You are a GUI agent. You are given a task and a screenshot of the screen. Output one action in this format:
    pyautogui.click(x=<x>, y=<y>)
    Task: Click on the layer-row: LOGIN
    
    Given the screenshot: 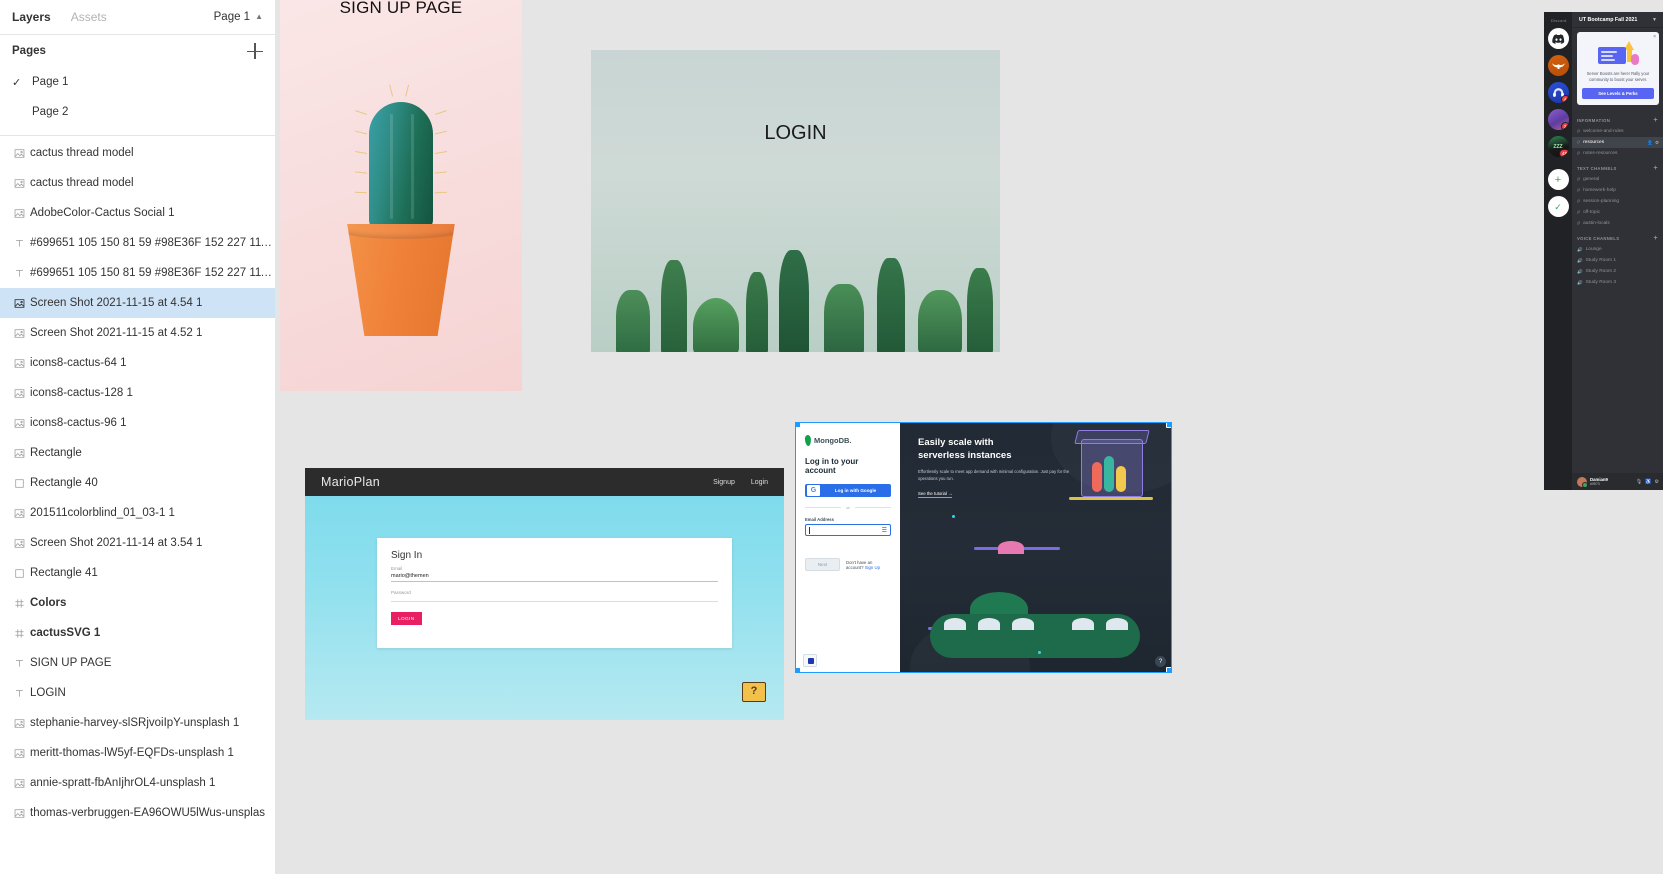 What is the action you would take?
    pyautogui.click(x=137, y=693)
    